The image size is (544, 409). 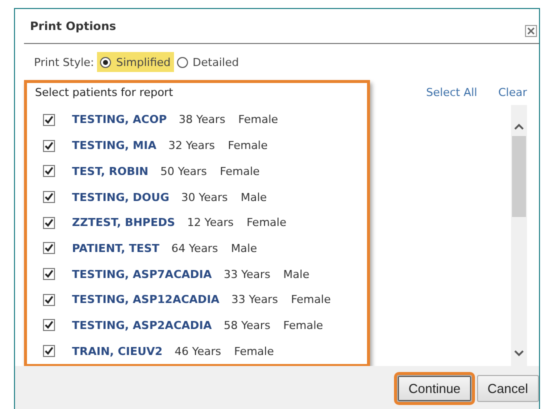 What do you see at coordinates (210, 223) in the screenshot?
I see `patient-age: 12 Years` at bounding box center [210, 223].